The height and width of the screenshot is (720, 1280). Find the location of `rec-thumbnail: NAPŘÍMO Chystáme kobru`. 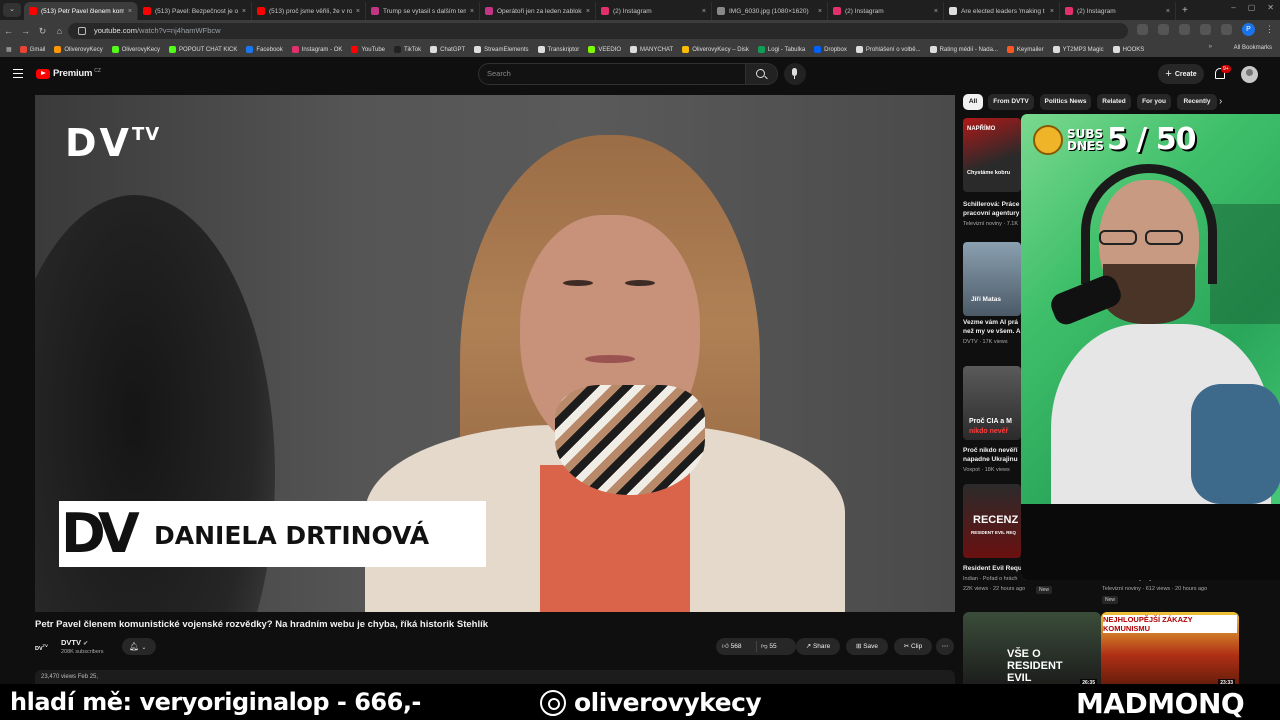

rec-thumbnail: NAPŘÍMO Chystáme kobru is located at coordinates (992, 155).